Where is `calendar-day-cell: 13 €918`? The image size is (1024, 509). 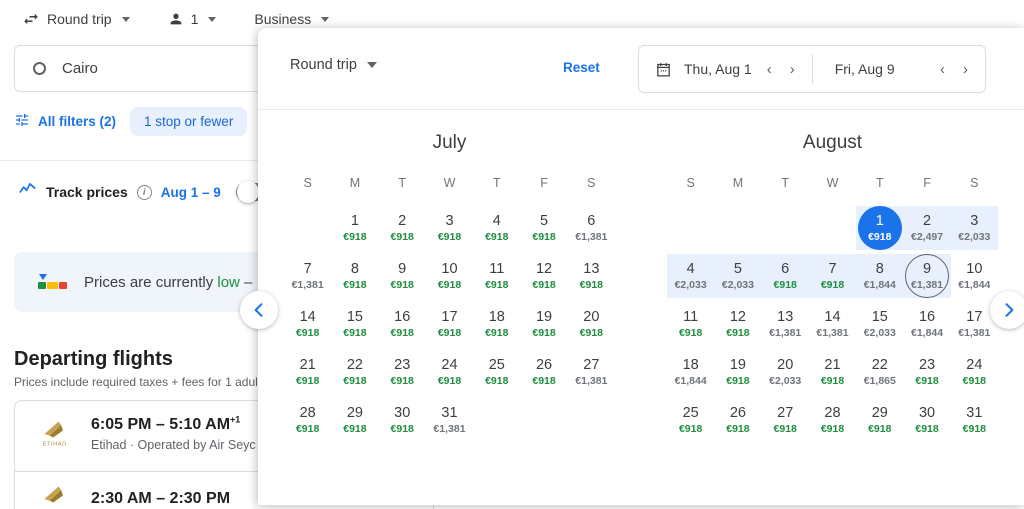
calendar-day-cell: 13 €918 is located at coordinates (591, 276).